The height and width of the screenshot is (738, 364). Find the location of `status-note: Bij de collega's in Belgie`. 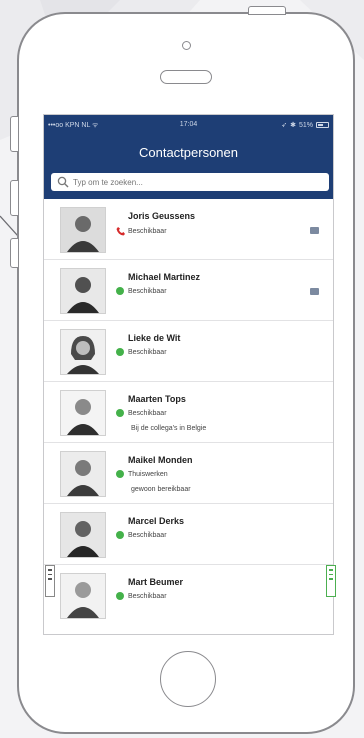

status-note: Bij de collega's in Belgie is located at coordinates (169, 428).